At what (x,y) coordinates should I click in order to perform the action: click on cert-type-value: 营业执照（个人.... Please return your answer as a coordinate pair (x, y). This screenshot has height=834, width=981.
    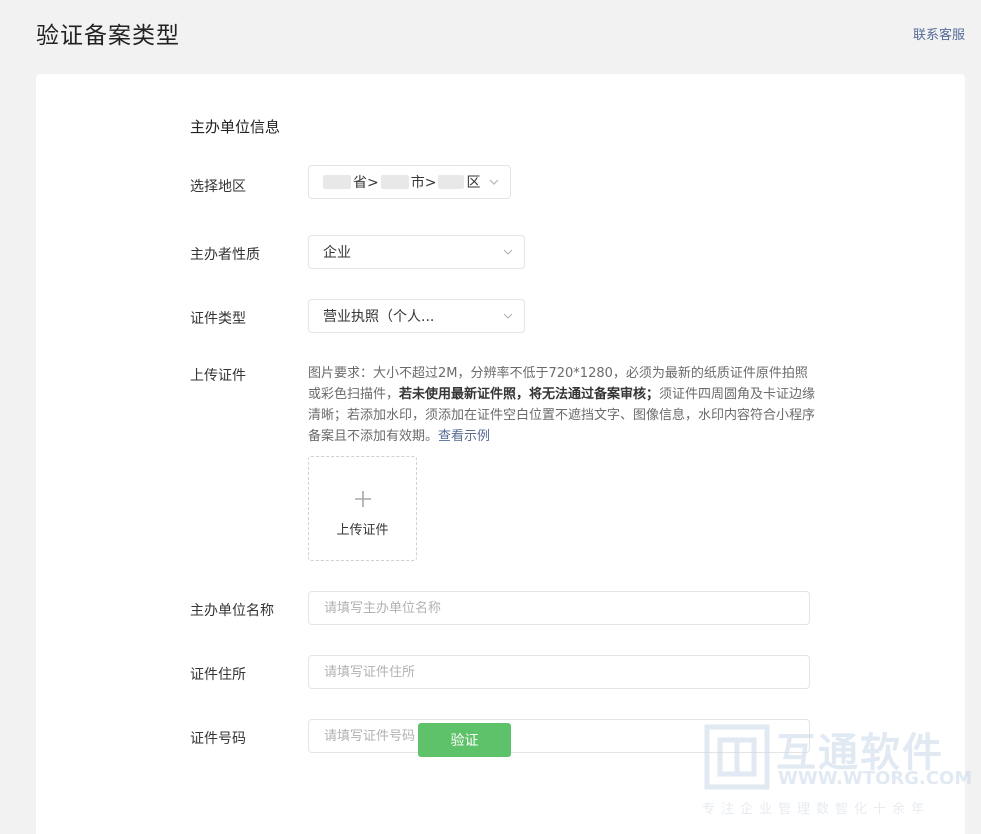
    Looking at the image, I should click on (379, 317).